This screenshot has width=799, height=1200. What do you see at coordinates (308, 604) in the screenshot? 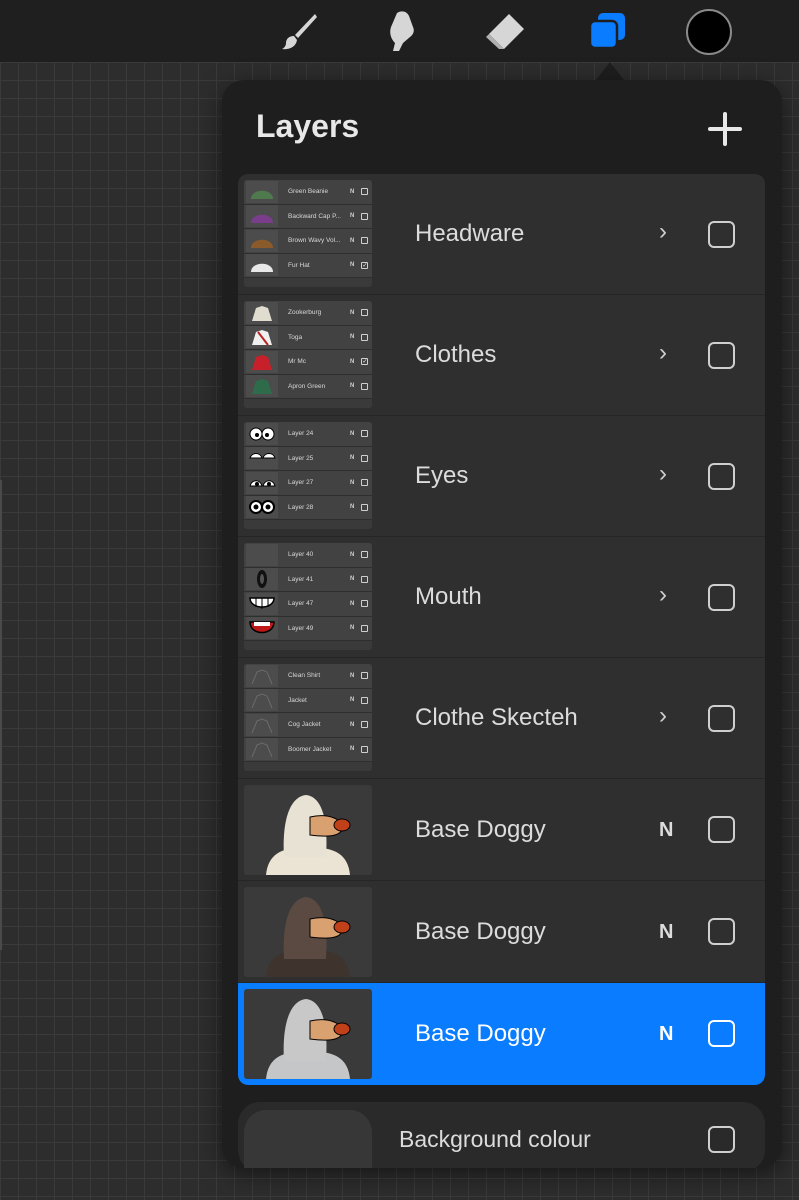
I see `mini-layer-row: Layer 47 N` at bounding box center [308, 604].